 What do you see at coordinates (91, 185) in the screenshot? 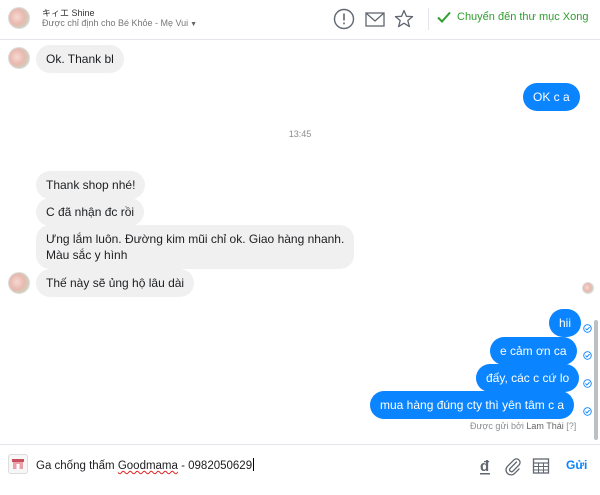
I see `message-incoming: Thank shop nhé!` at bounding box center [91, 185].